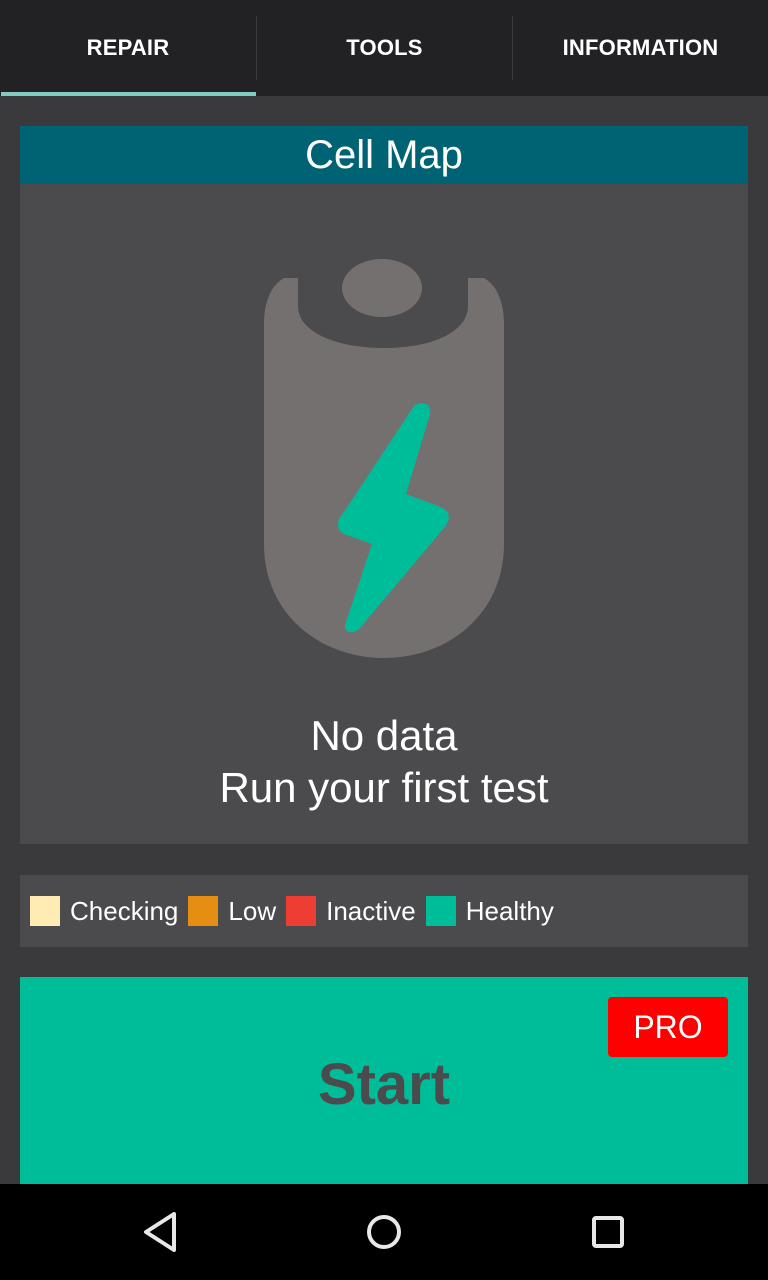 This screenshot has width=768, height=1280. Describe the element at coordinates (384, 787) in the screenshot. I see `run-test-message: Run your first test` at that location.